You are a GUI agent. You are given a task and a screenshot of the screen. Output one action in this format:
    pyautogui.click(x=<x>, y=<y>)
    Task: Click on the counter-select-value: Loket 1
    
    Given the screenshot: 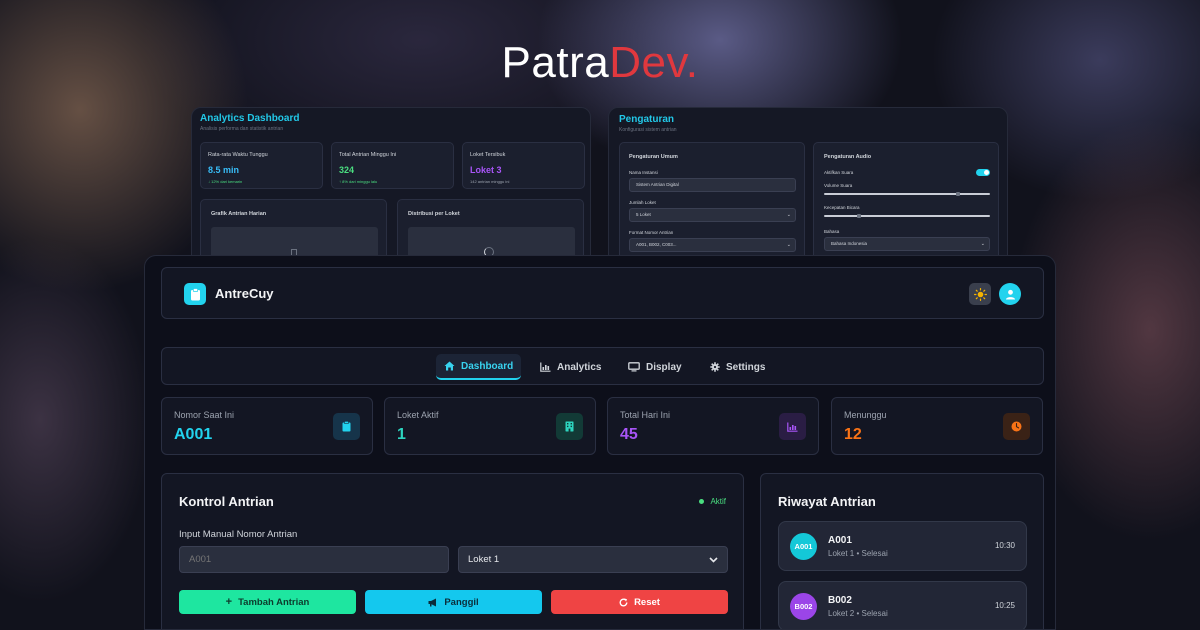 What is the action you would take?
    pyautogui.click(x=484, y=559)
    